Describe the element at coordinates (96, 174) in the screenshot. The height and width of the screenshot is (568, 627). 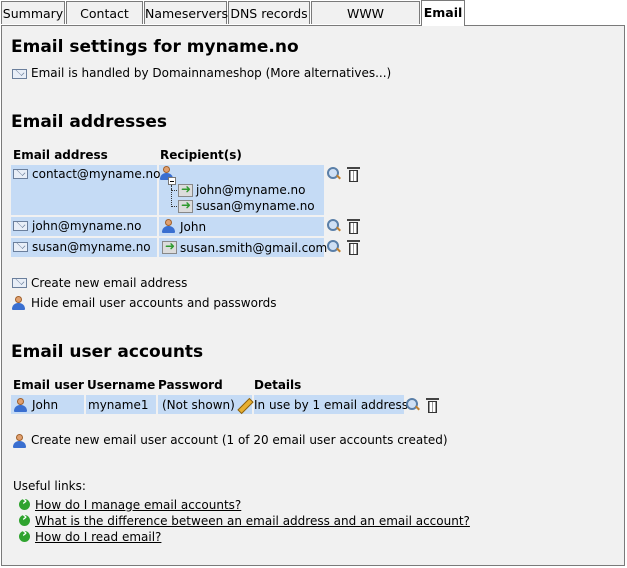
I see `email-address: contact@myname.no` at that location.